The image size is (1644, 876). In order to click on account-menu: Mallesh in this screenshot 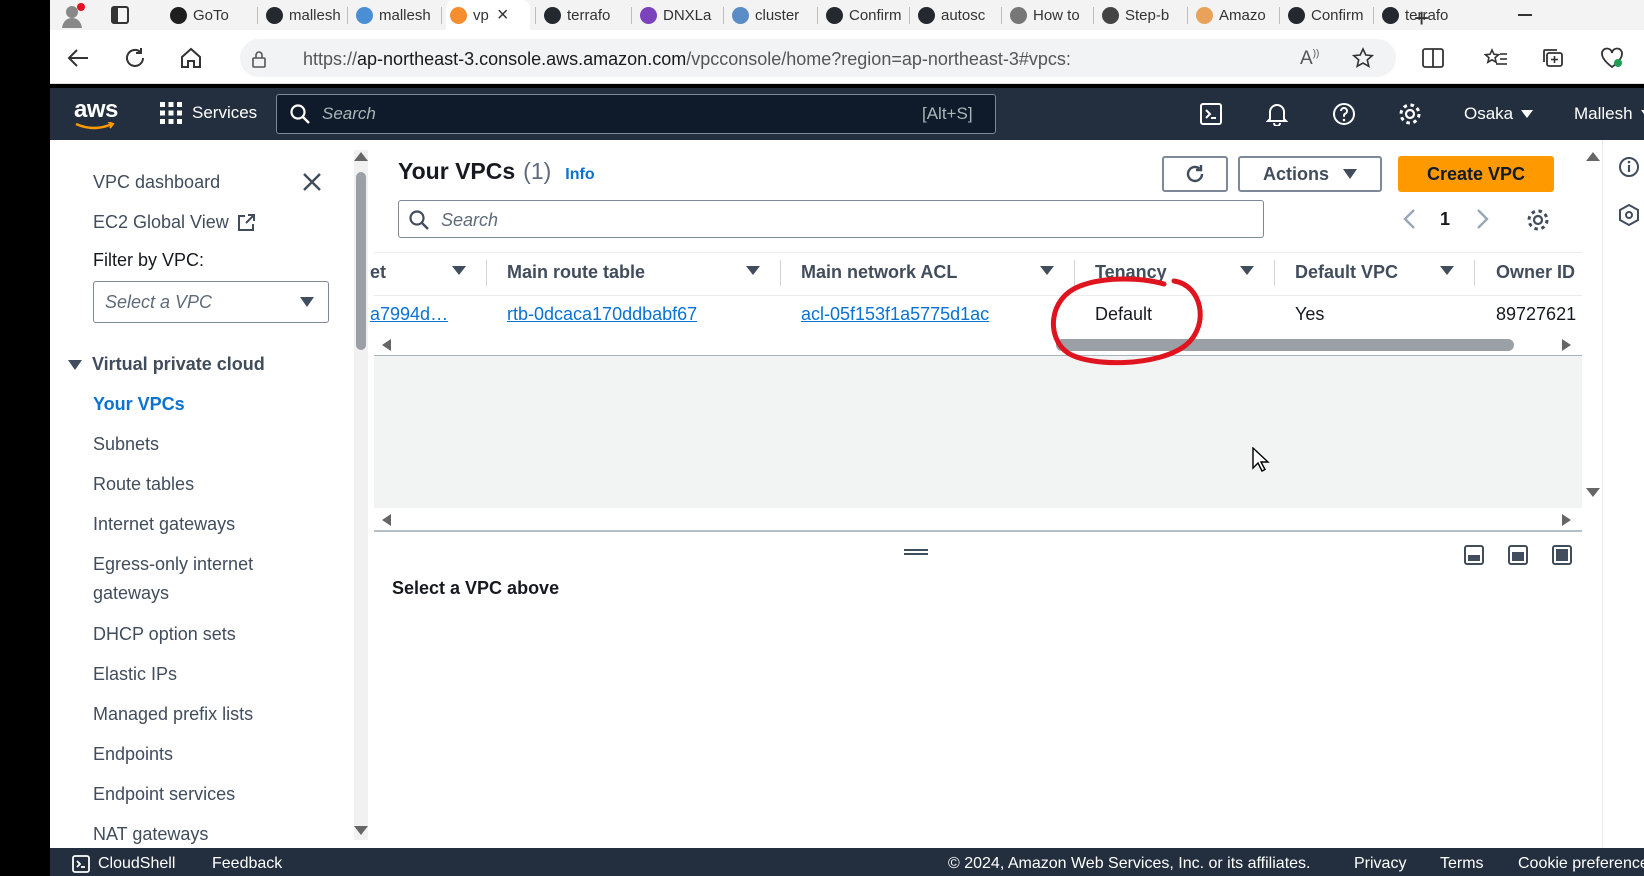, I will do `click(1609, 114)`.